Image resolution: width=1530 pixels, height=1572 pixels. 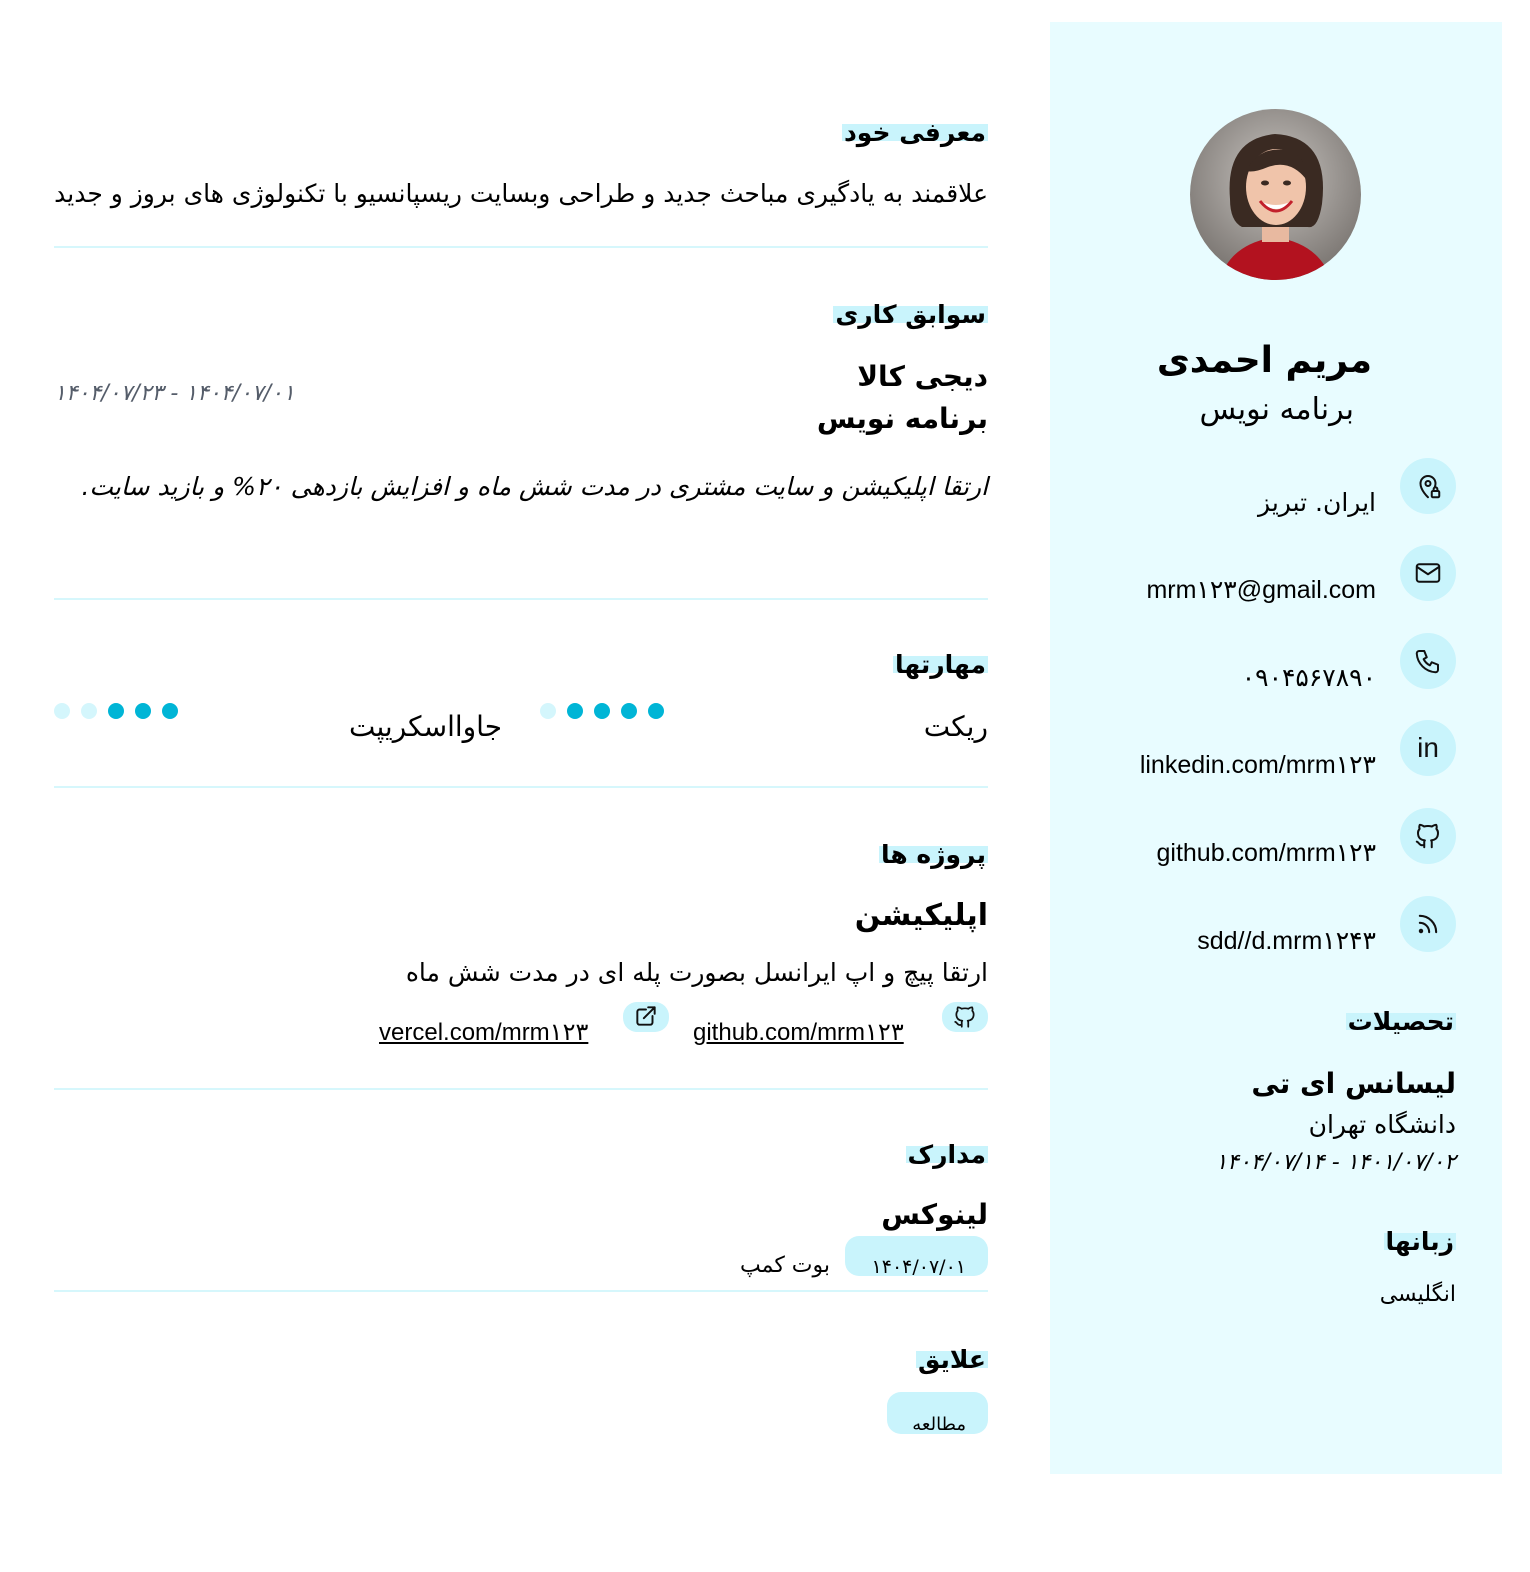 What do you see at coordinates (933, 854) in the screenshot?
I see `projects-title: پروژه ها` at bounding box center [933, 854].